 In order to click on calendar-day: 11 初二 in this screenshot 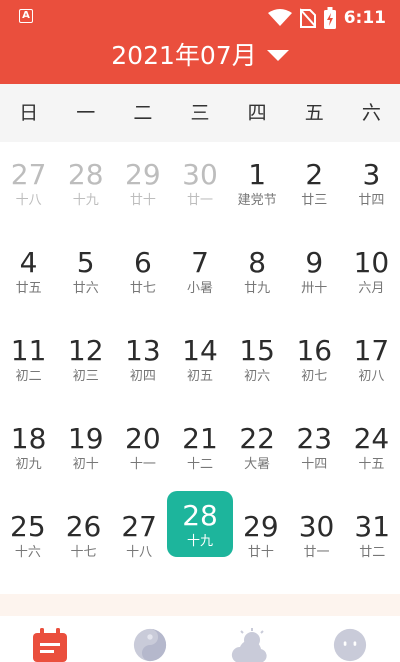, I will do `click(28, 362)`.